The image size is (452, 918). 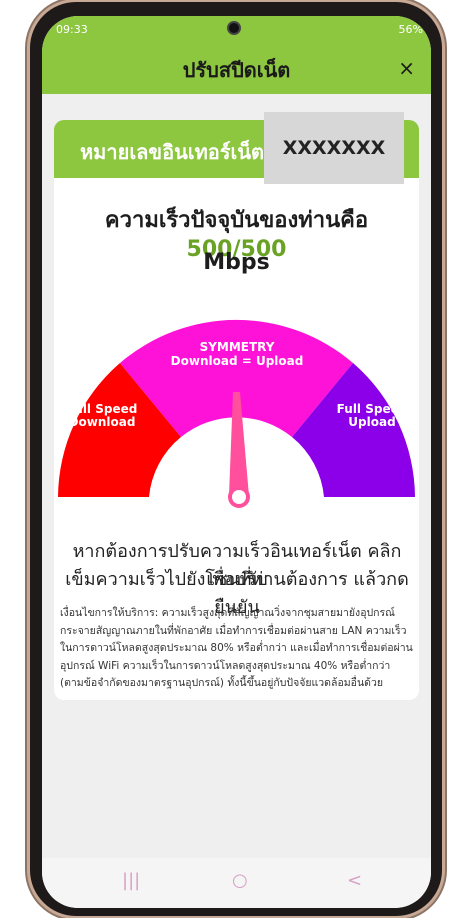 I want to click on system-nav-bar: ||| ○ <, so click(x=236, y=883).